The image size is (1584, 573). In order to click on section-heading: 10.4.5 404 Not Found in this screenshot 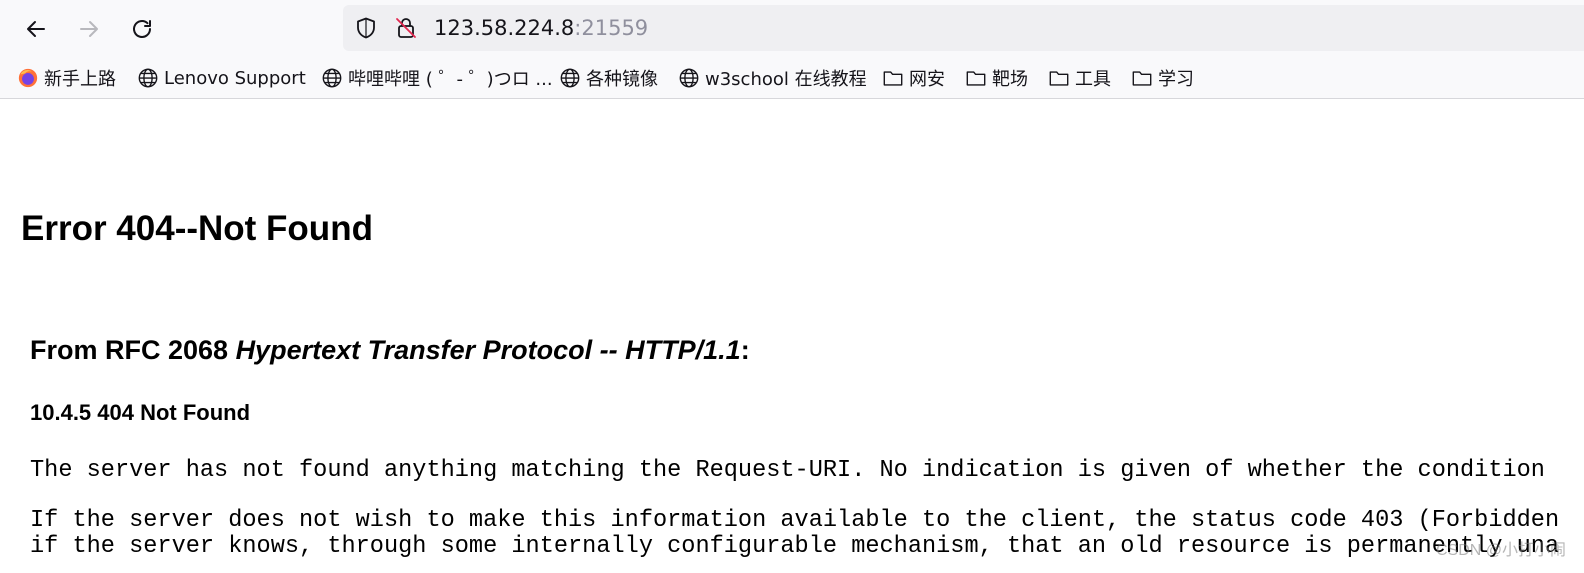, I will do `click(140, 412)`.